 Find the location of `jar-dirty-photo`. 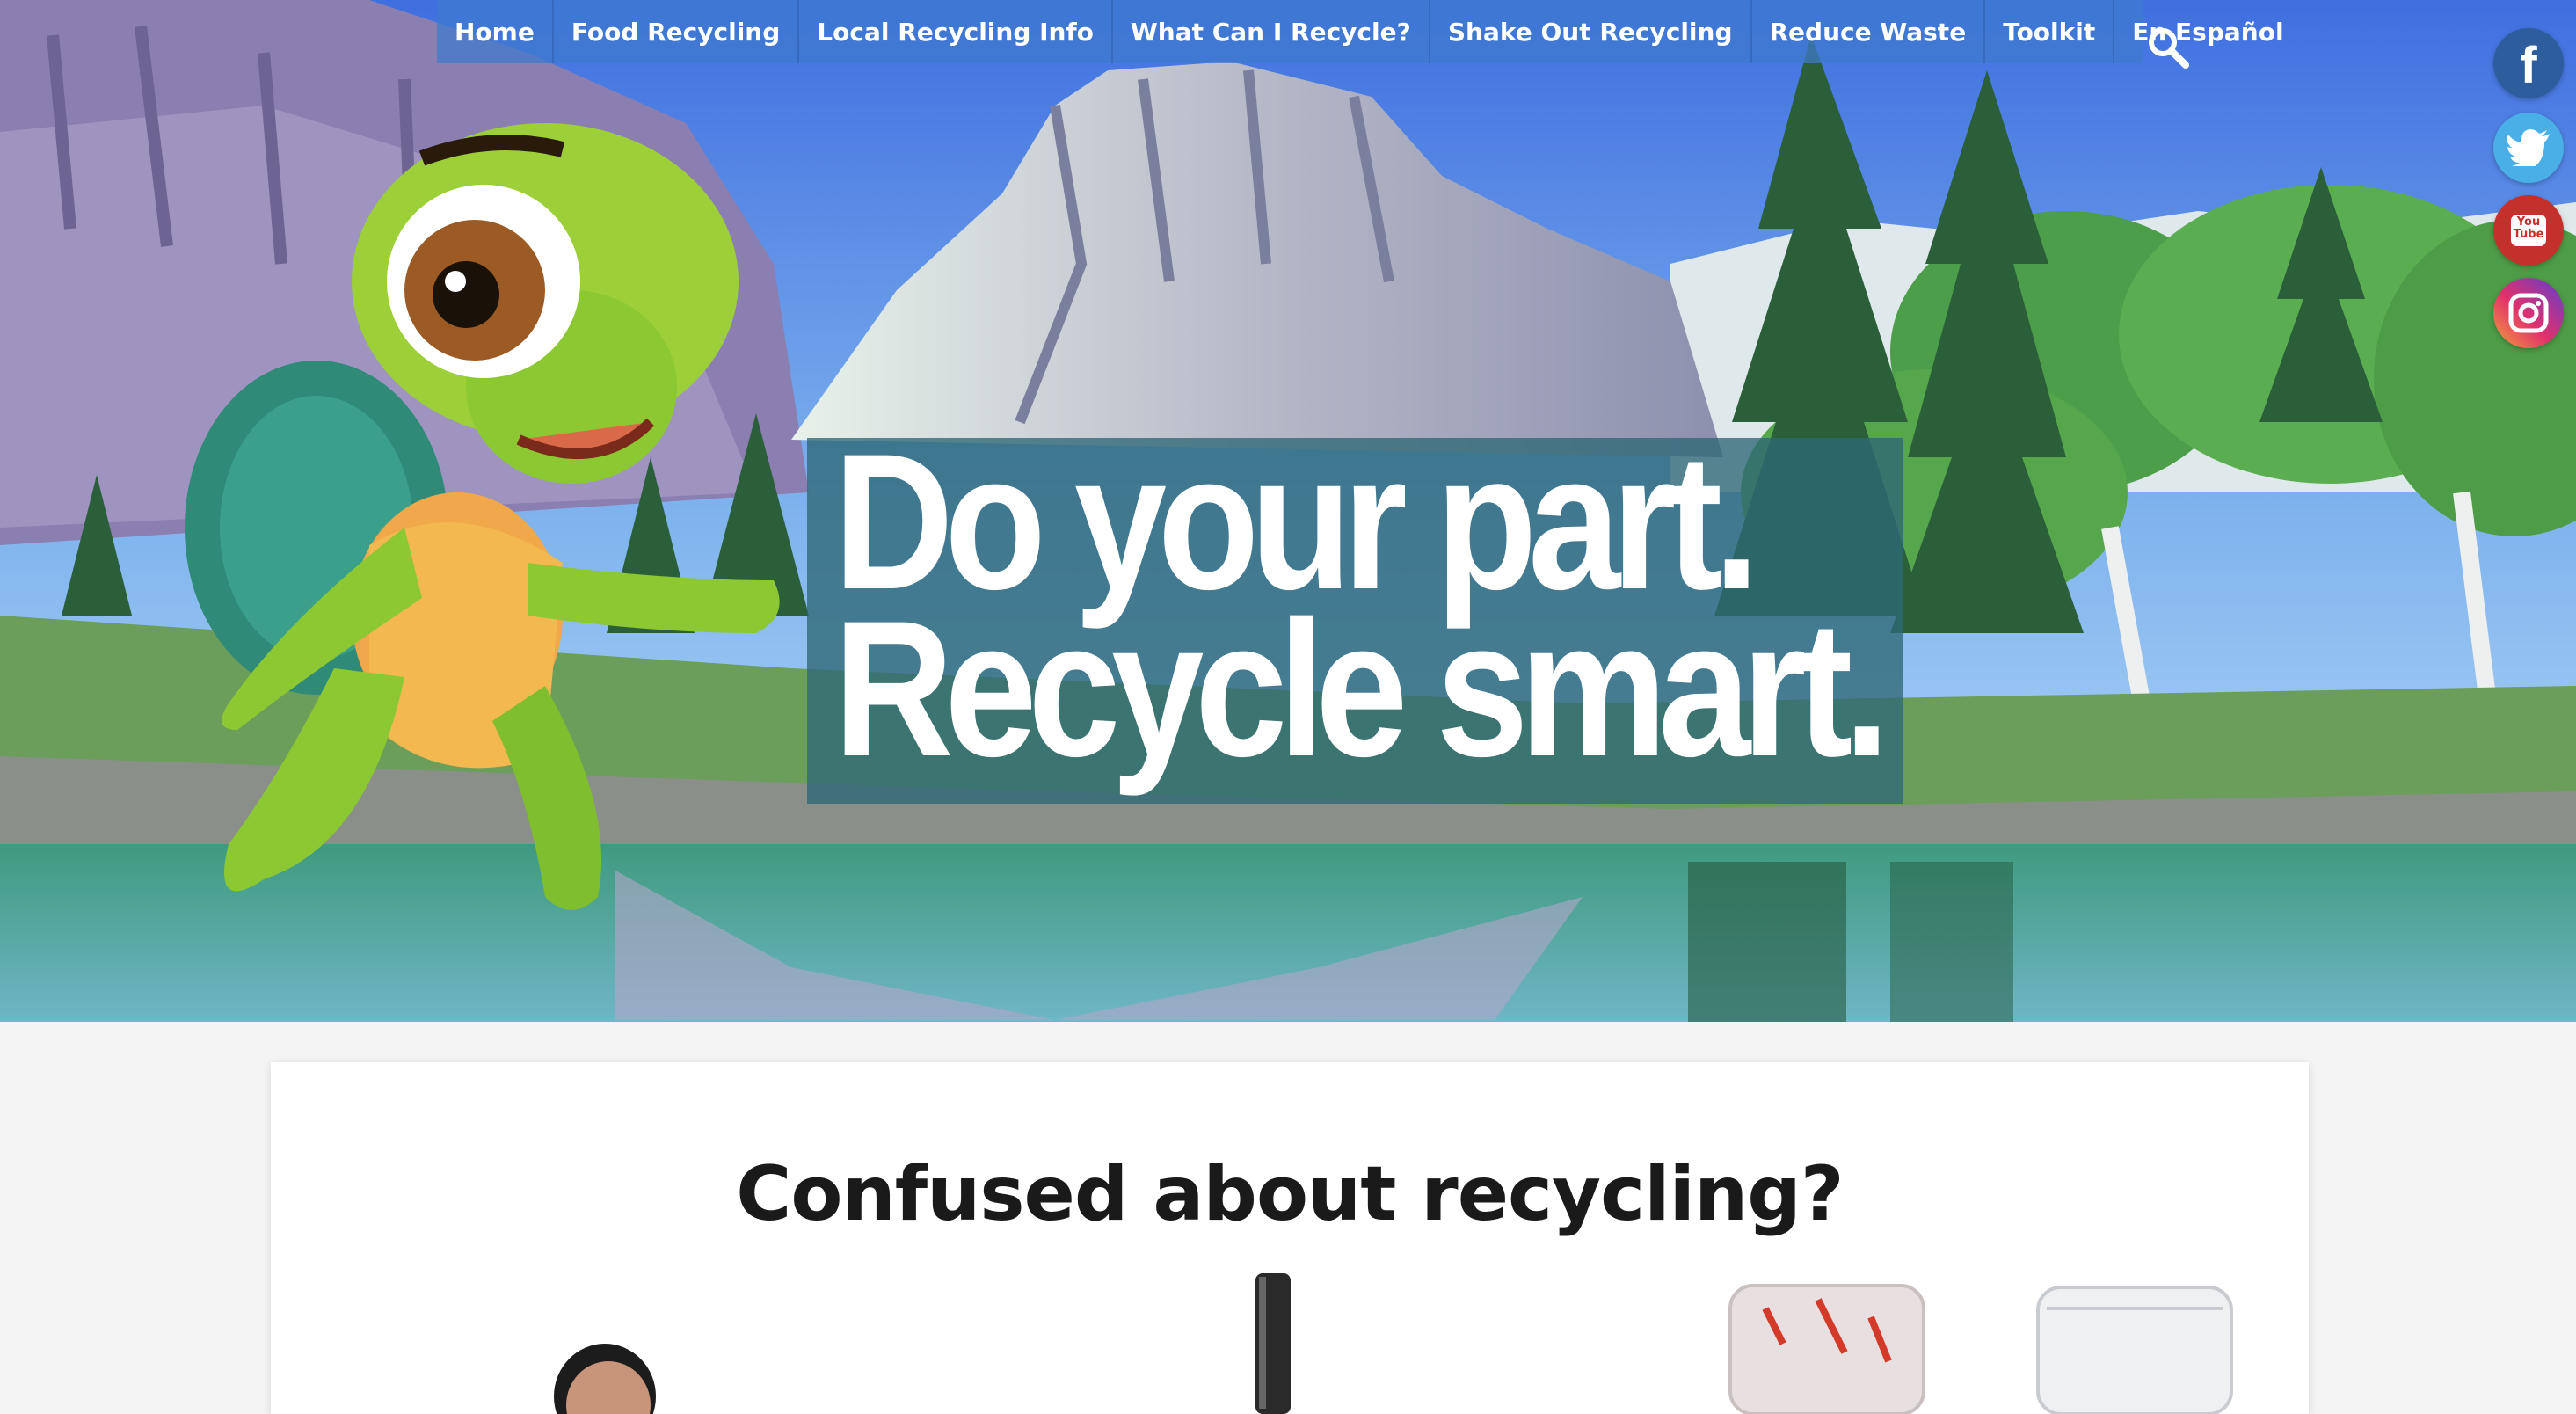

jar-dirty-photo is located at coordinates (1826, 1349).